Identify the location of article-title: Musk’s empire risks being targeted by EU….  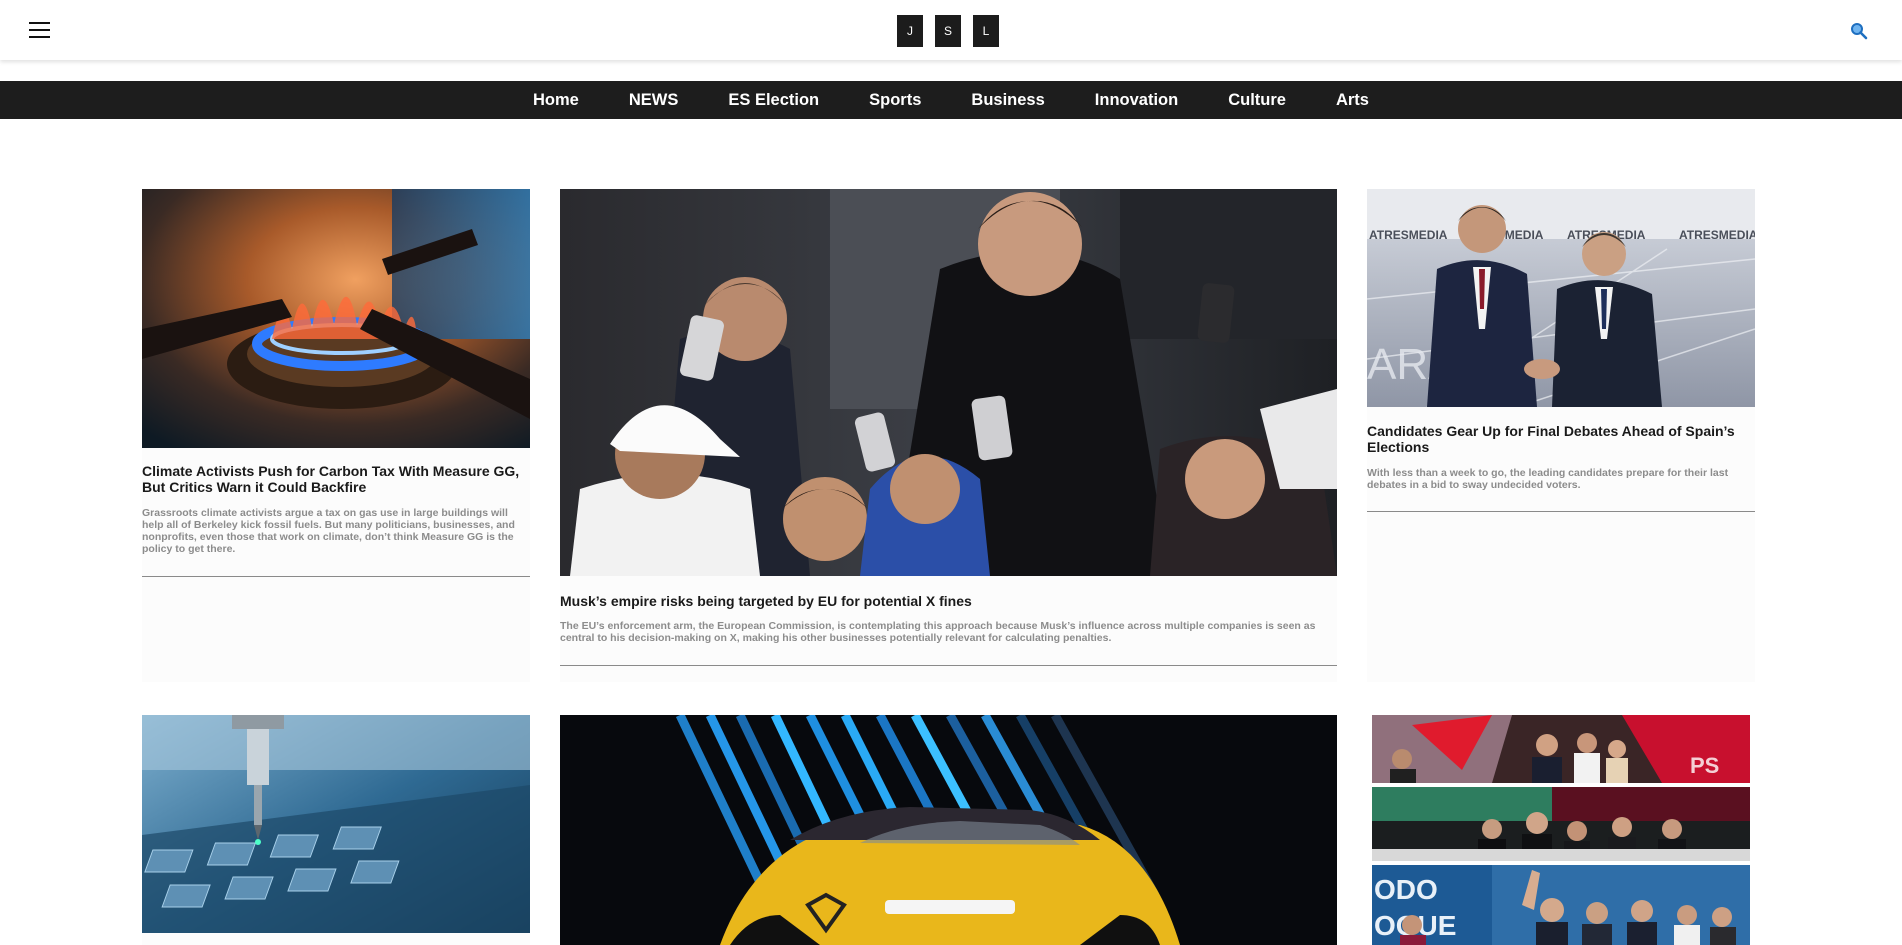
(948, 601).